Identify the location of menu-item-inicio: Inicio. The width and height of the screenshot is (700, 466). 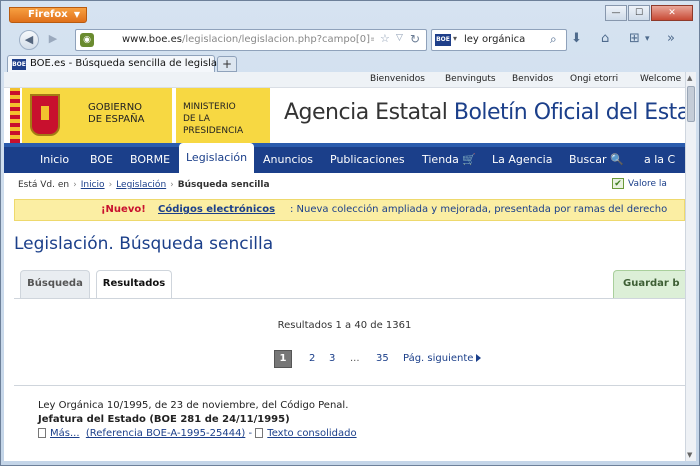
(54, 159).